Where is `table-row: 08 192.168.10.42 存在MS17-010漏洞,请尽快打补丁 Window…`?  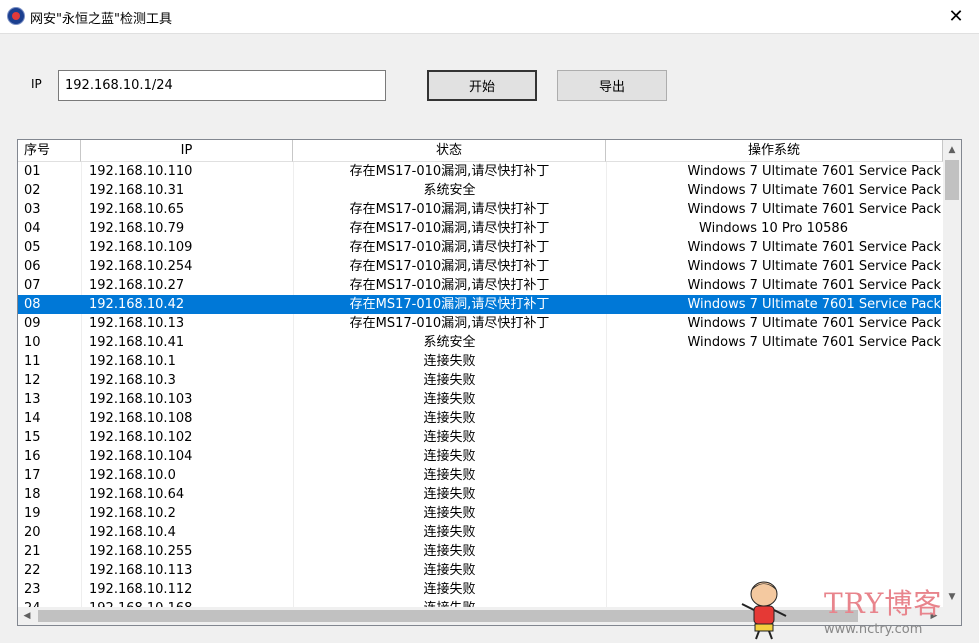 table-row: 08 192.168.10.42 存在MS17-010漏洞,请尽快打补丁 Window… is located at coordinates (479, 304).